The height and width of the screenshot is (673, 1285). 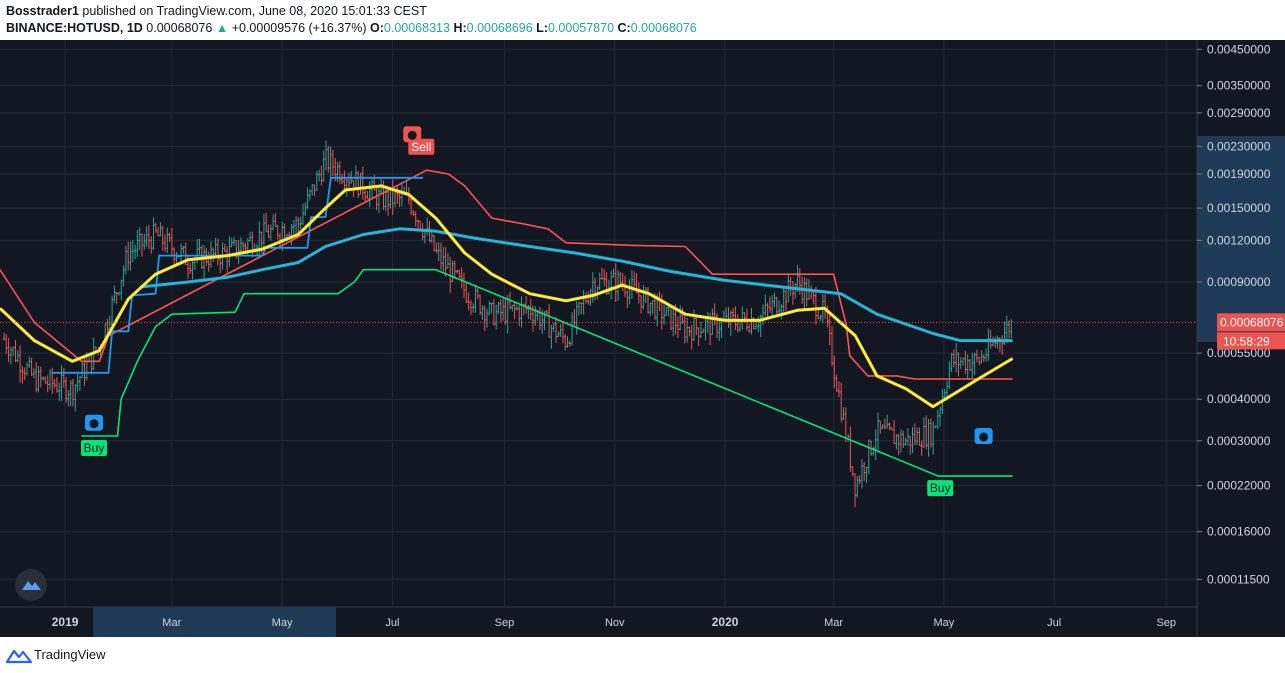 What do you see at coordinates (1054, 623) in the screenshot?
I see `time-tick-label: Jul` at bounding box center [1054, 623].